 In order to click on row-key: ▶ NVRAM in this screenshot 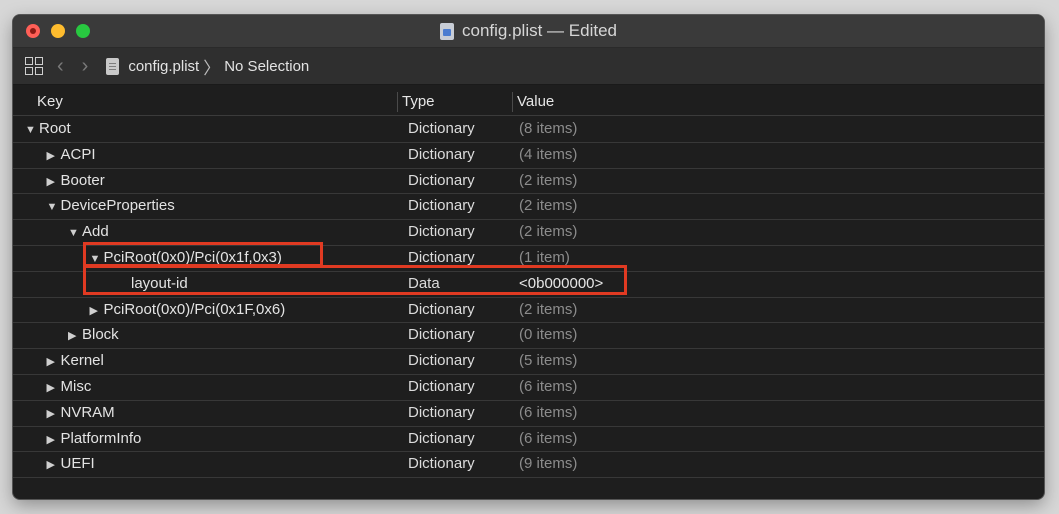, I will do `click(81, 414)`.